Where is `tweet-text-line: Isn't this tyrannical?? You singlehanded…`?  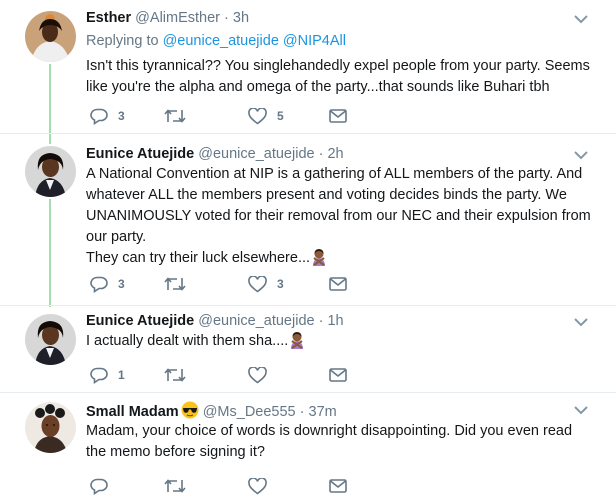
tweet-text-line: Isn't this tyrannical?? You singlehanded… is located at coordinates (338, 76).